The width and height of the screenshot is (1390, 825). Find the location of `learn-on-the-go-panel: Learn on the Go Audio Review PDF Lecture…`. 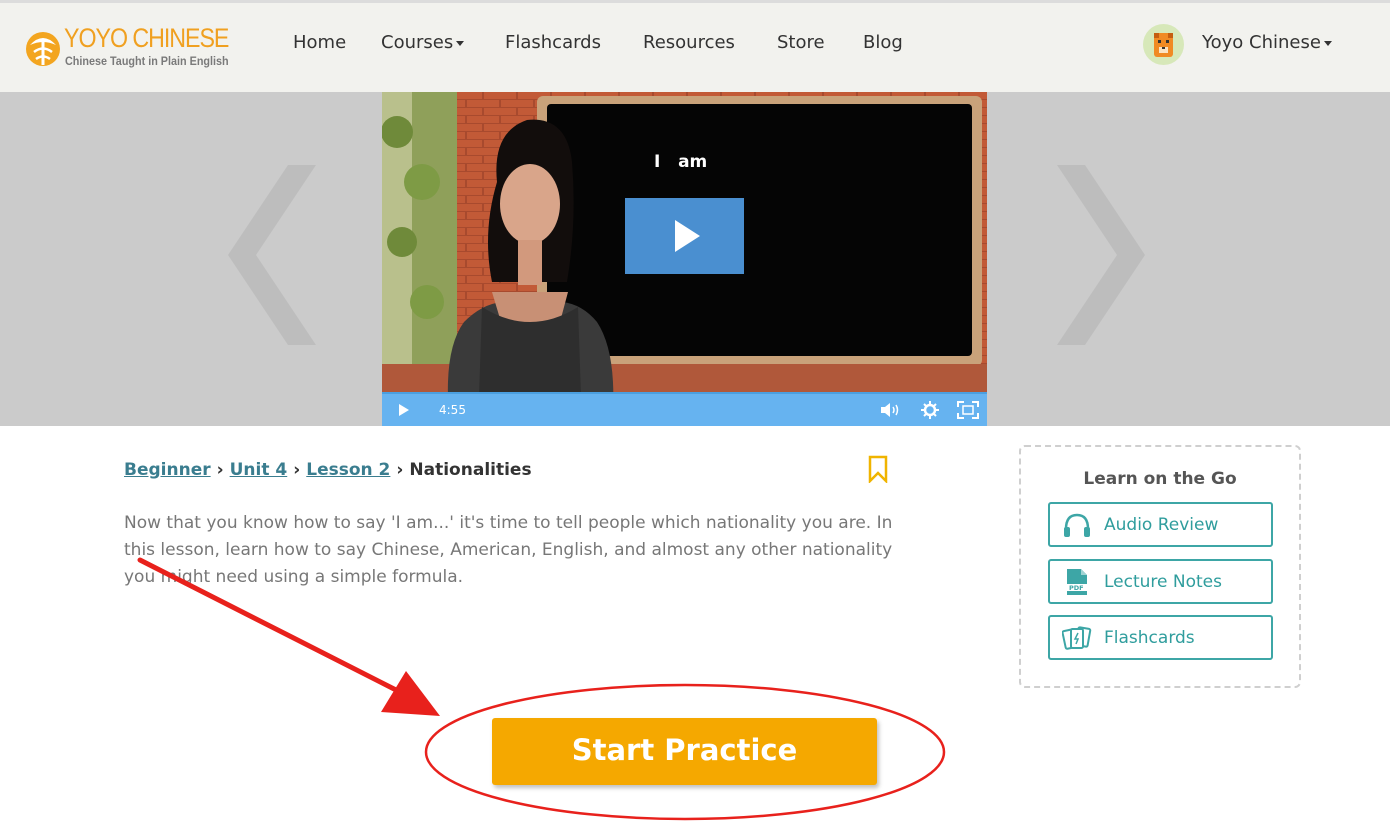

learn-on-the-go-panel: Learn on the Go Audio Review PDF Lecture… is located at coordinates (1160, 566).